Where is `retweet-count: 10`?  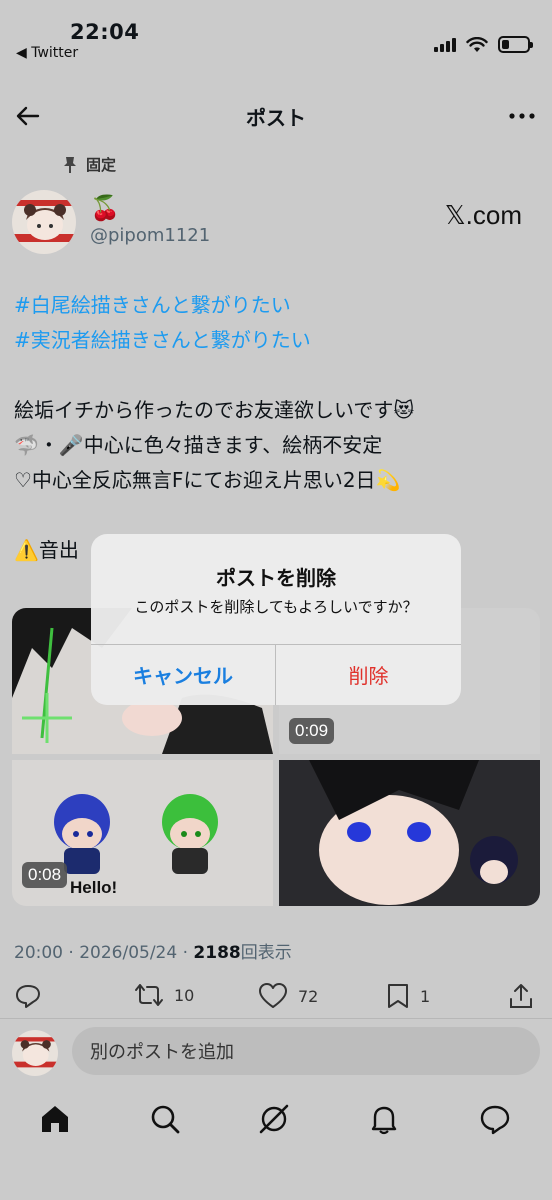 retweet-count: 10 is located at coordinates (184, 995).